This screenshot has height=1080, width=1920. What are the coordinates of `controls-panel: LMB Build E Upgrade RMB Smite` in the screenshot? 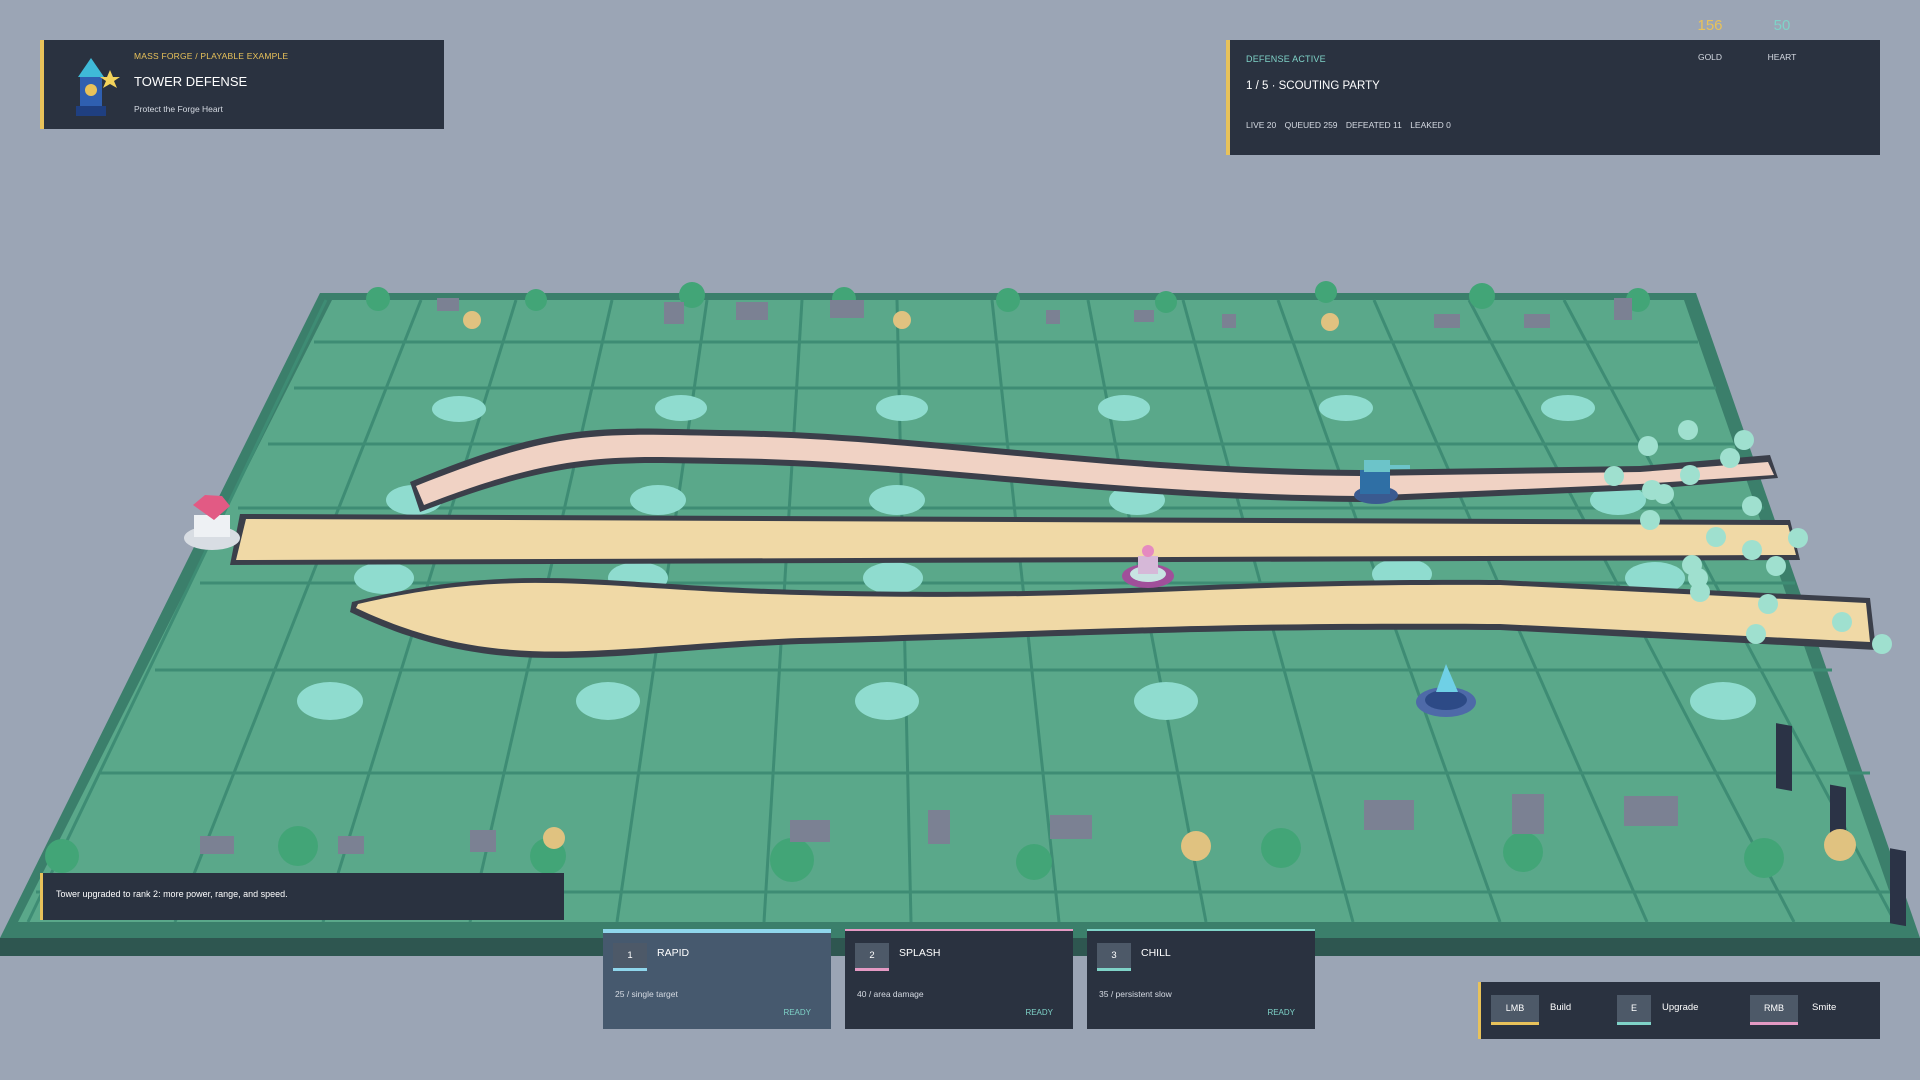 It's located at (1679, 1010).